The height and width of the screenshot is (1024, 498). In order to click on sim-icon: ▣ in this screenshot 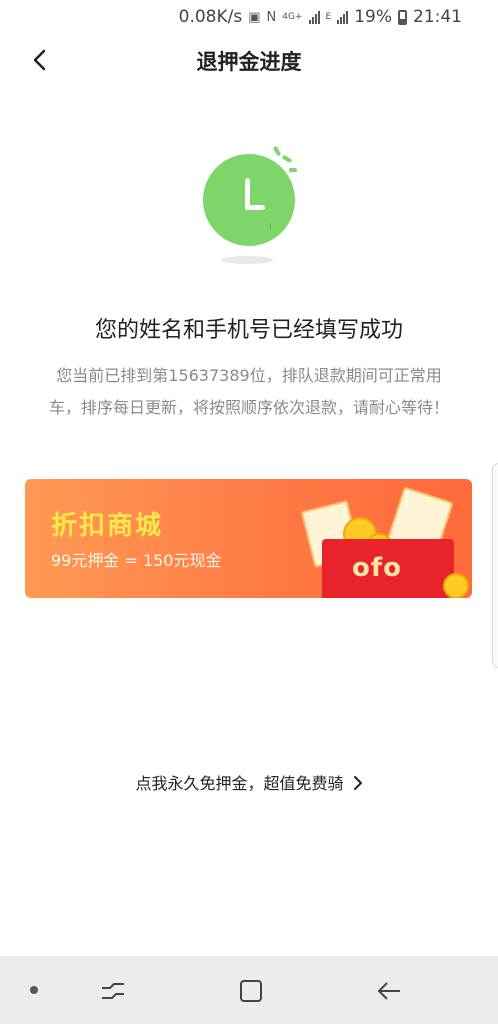, I will do `click(254, 17)`.